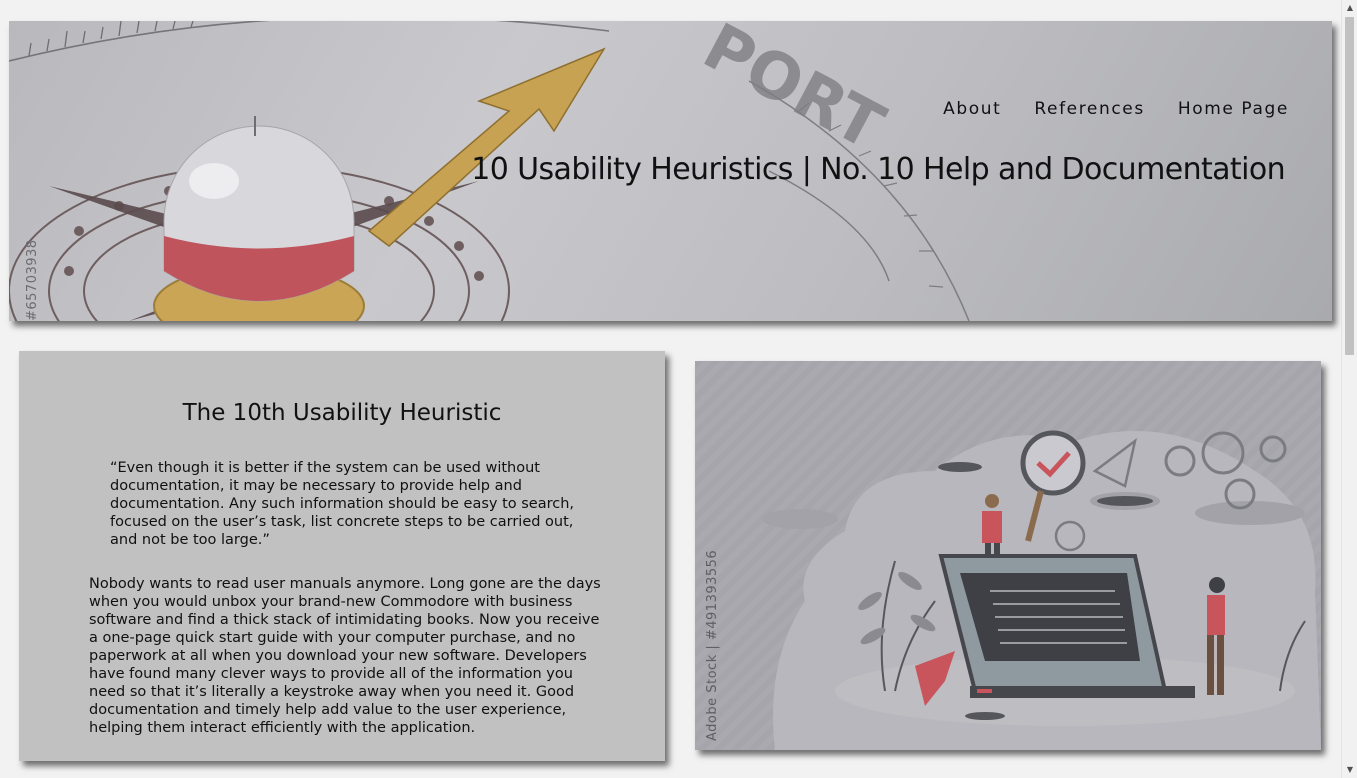 This screenshot has width=1357, height=778. What do you see at coordinates (1349, 186) in the screenshot?
I see `scrollbar-thumb` at bounding box center [1349, 186].